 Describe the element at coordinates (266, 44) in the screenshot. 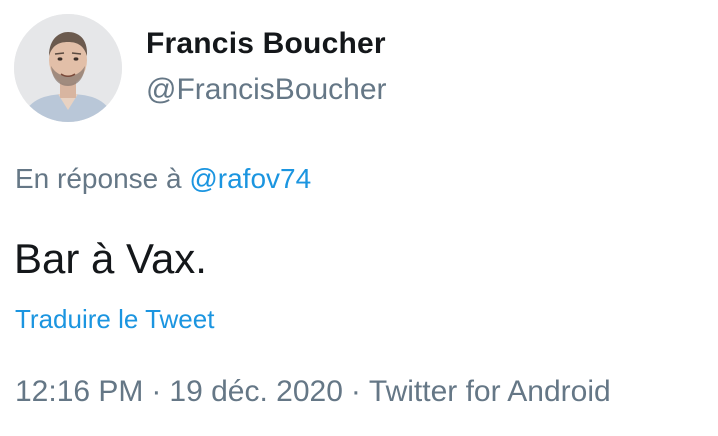

I see `author-display-name: Francis Boucher` at that location.